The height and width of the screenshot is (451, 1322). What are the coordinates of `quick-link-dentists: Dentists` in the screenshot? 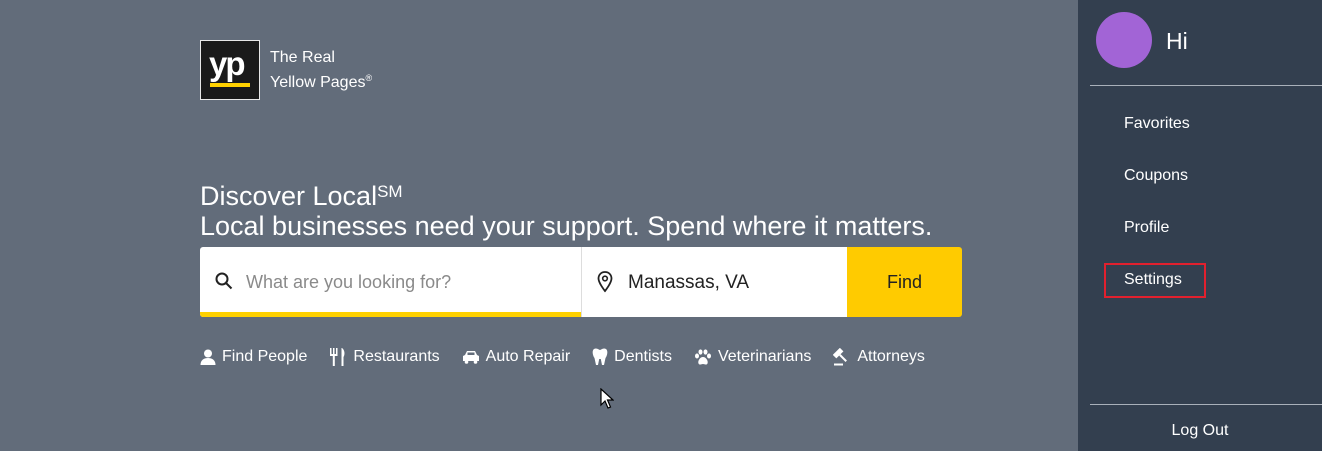 It's located at (632, 357).